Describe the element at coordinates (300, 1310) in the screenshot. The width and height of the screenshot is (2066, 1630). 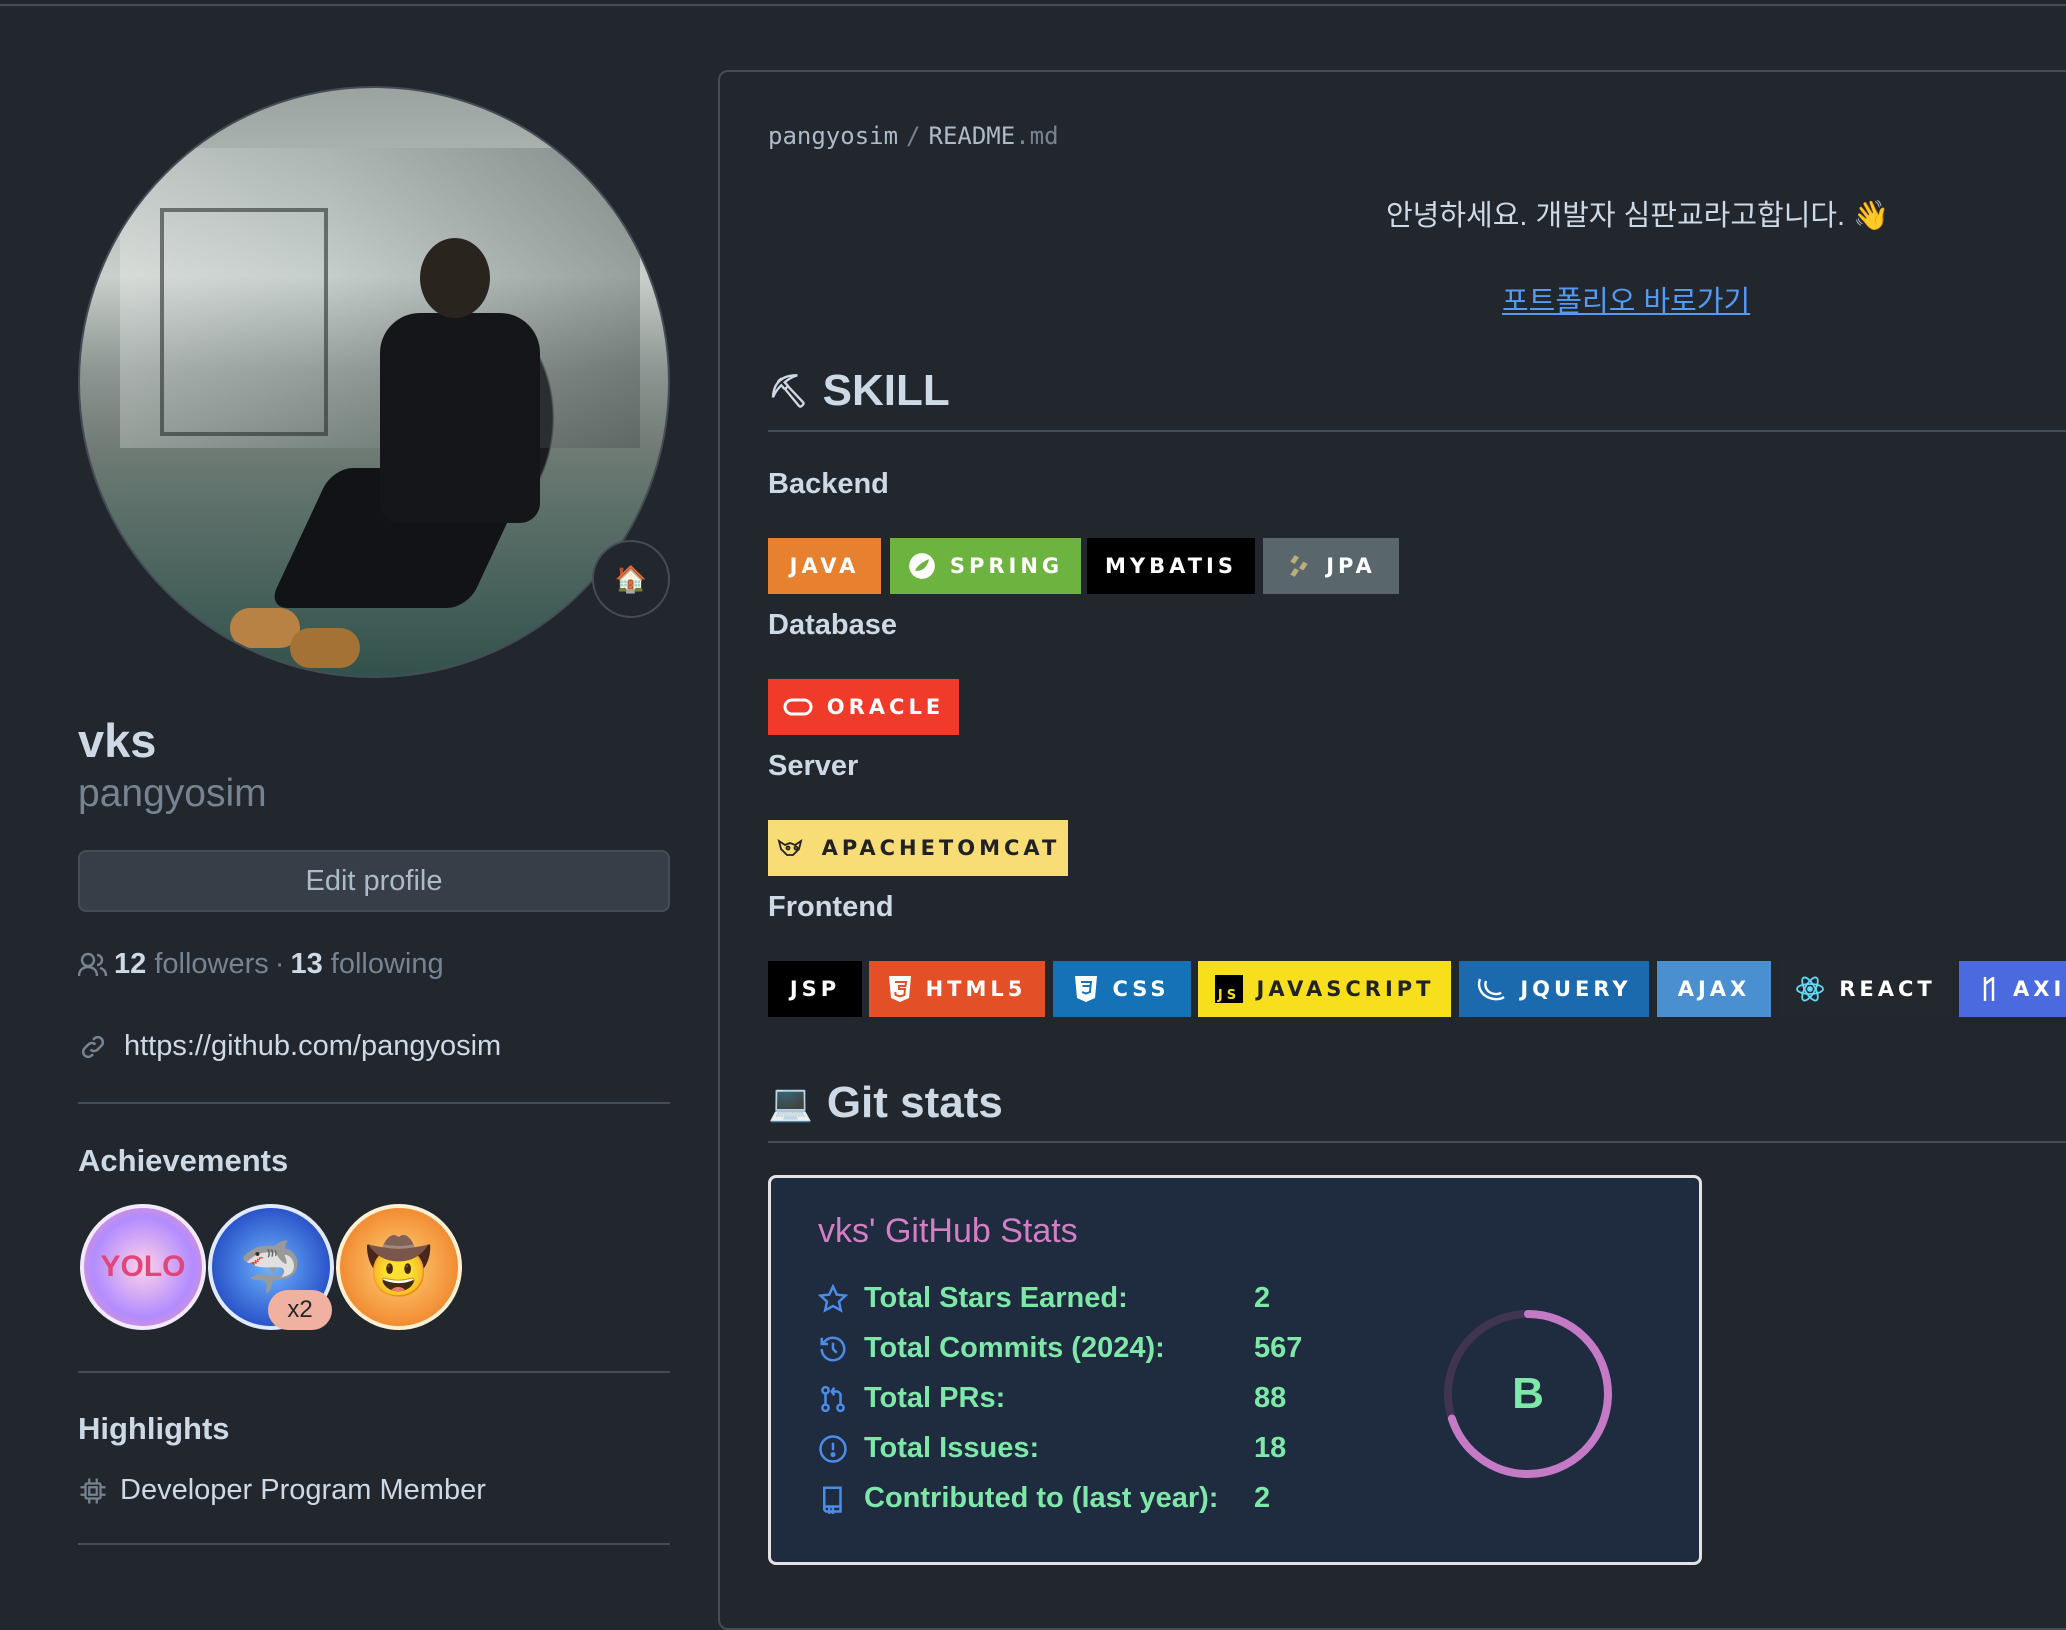
I see `achievement-count-badge: x2` at that location.